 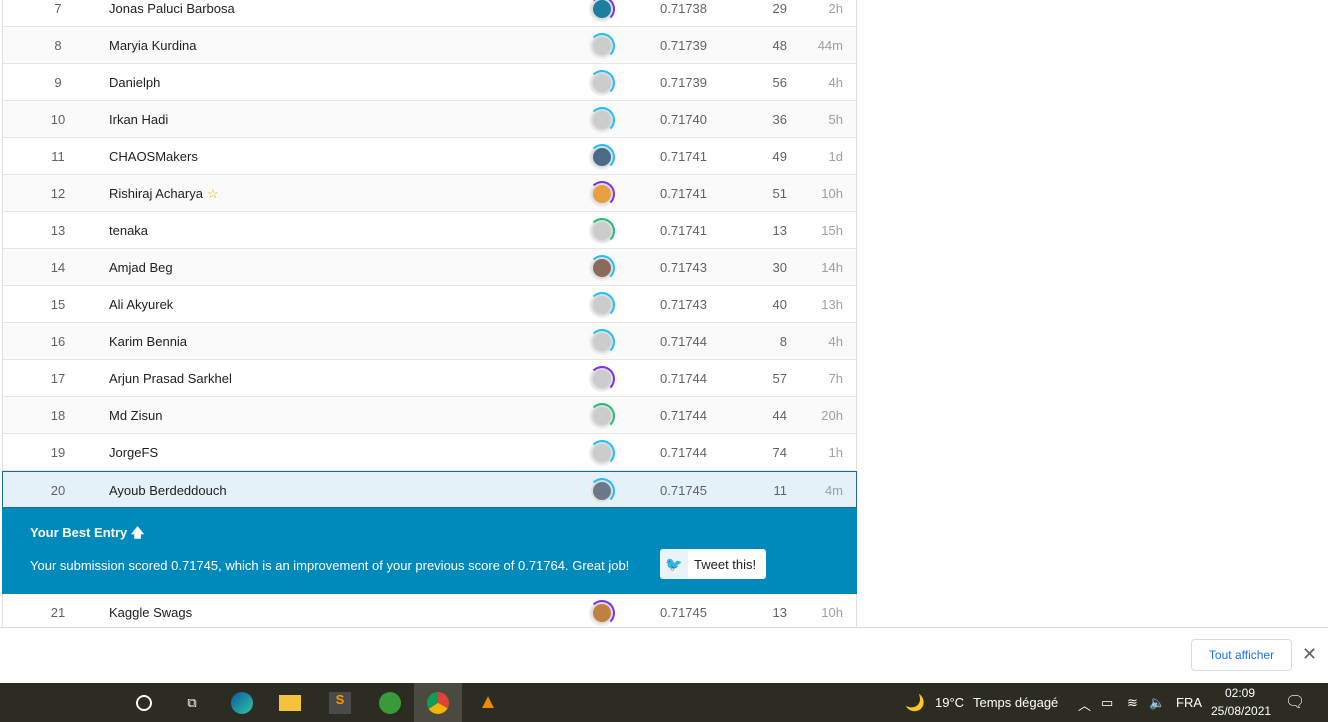 I want to click on team-name-text: Amjad Beg, so click(x=141, y=267).